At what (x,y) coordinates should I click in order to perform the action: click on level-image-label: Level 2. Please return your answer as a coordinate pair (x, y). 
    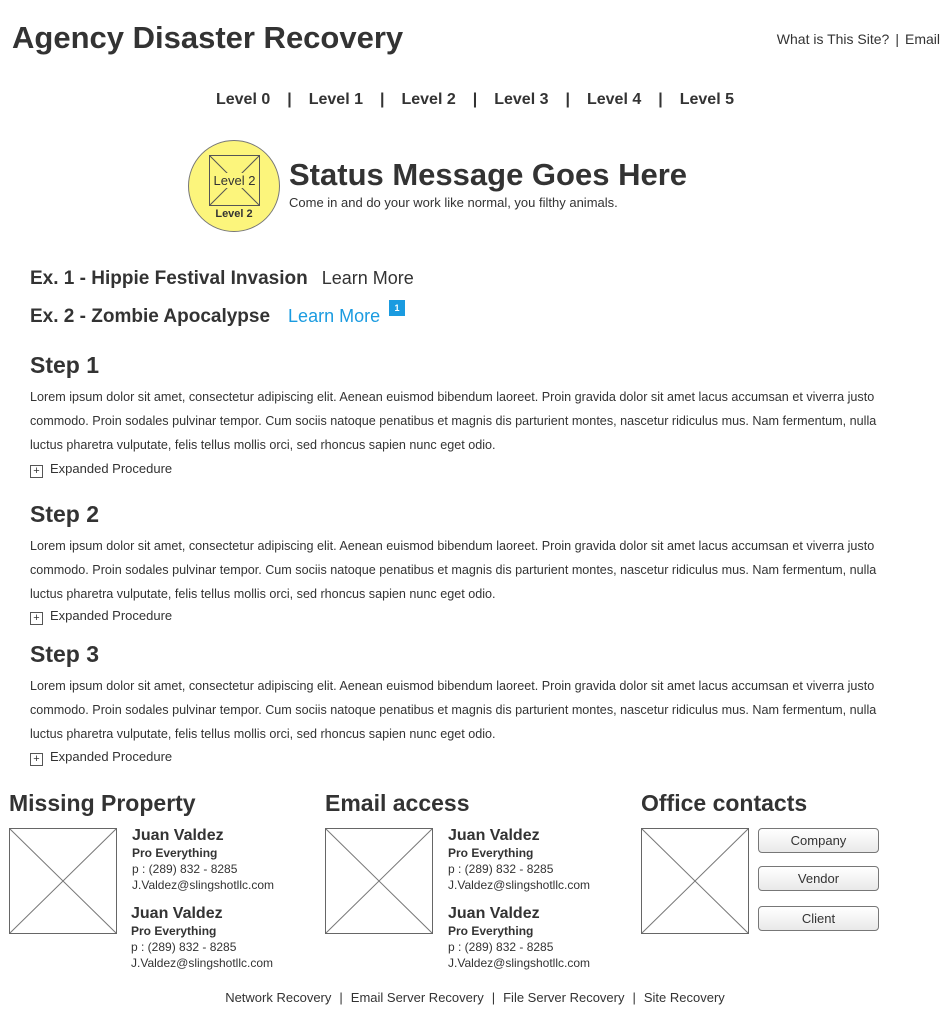
    Looking at the image, I should click on (234, 180).